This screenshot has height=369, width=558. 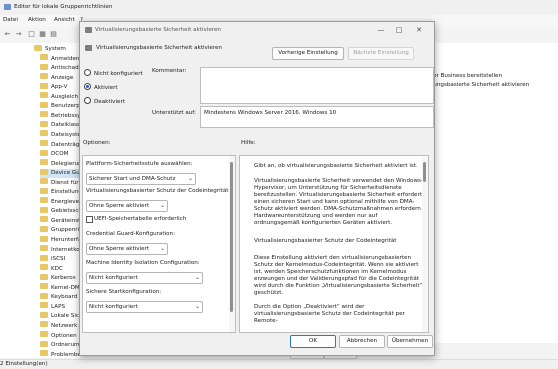 I want to click on radio-disabled-circle, so click(x=87, y=100).